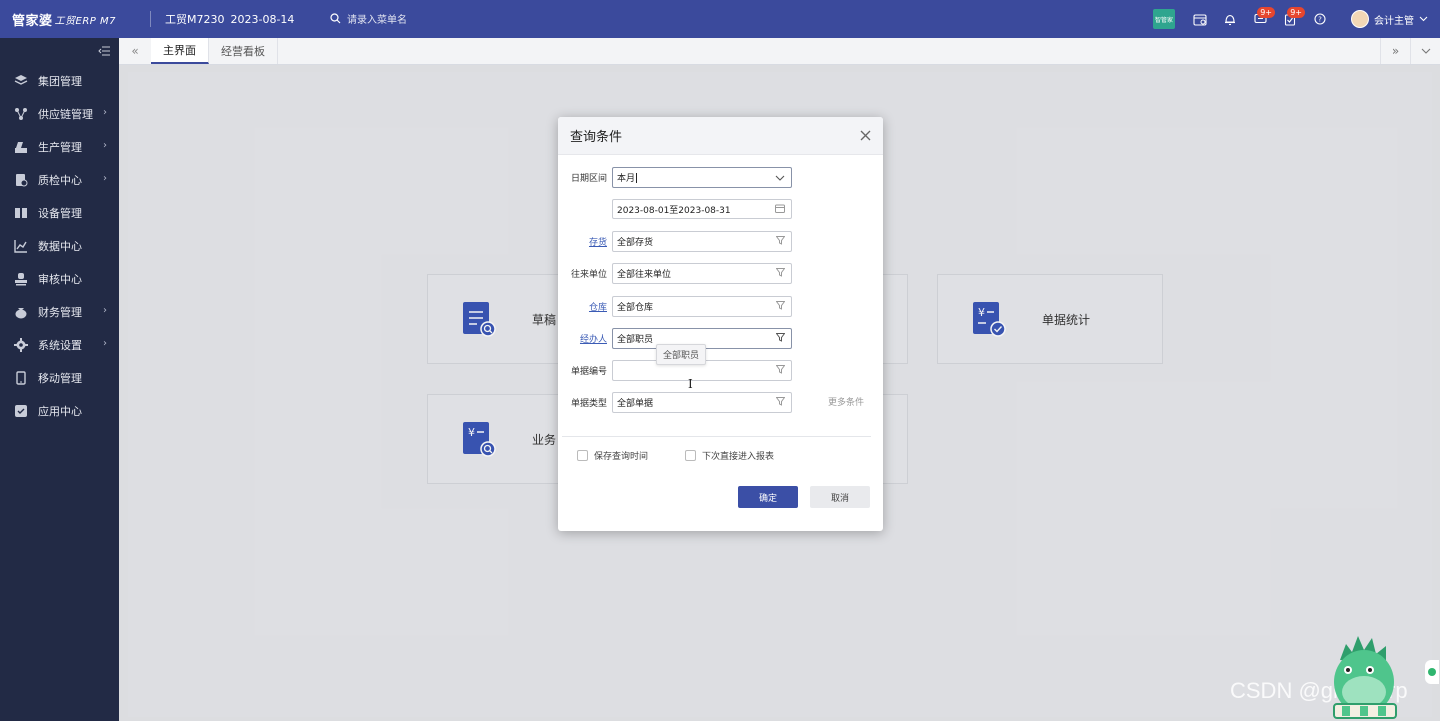 This screenshot has width=1440, height=721. What do you see at coordinates (85, 21) in the screenshot?
I see `logo-subtitle: 工贸ERP M7` at bounding box center [85, 21].